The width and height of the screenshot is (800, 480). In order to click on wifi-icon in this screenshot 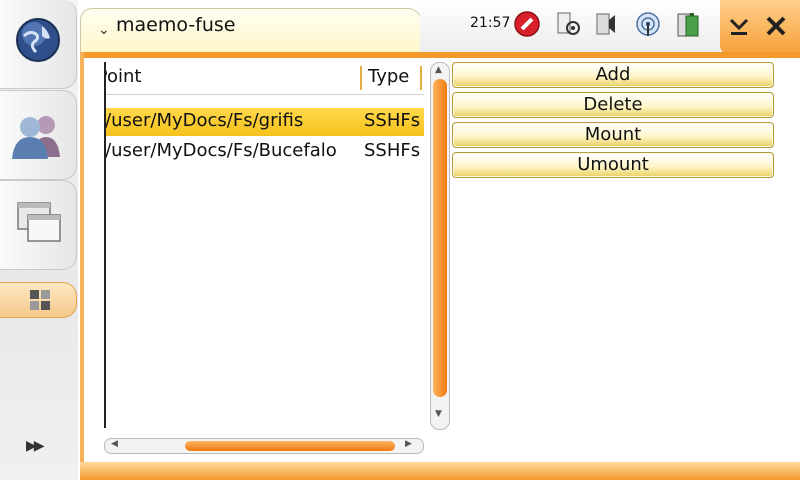, I will do `click(648, 24)`.